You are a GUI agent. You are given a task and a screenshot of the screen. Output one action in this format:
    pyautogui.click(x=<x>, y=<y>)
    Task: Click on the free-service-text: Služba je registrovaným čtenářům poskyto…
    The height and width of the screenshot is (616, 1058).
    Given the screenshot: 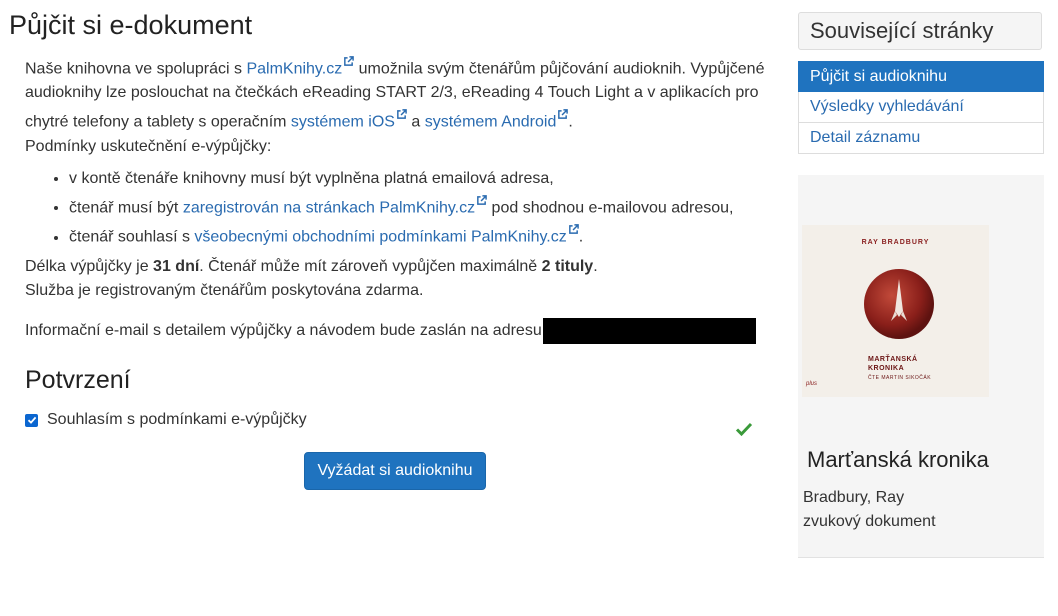 What is the action you would take?
    pyautogui.click(x=224, y=290)
    